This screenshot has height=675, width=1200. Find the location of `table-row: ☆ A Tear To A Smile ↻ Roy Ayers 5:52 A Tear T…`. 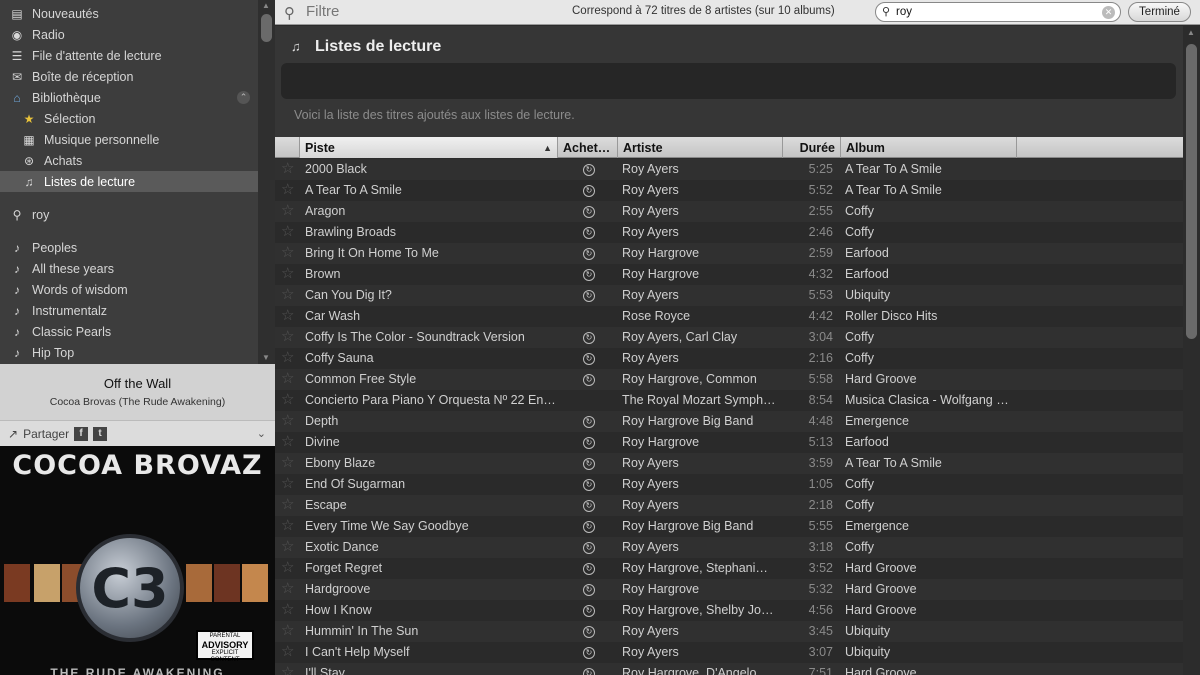

table-row: ☆ A Tear To A Smile ↻ Roy Ayers 5:52 A Tear T… is located at coordinates (729, 190).